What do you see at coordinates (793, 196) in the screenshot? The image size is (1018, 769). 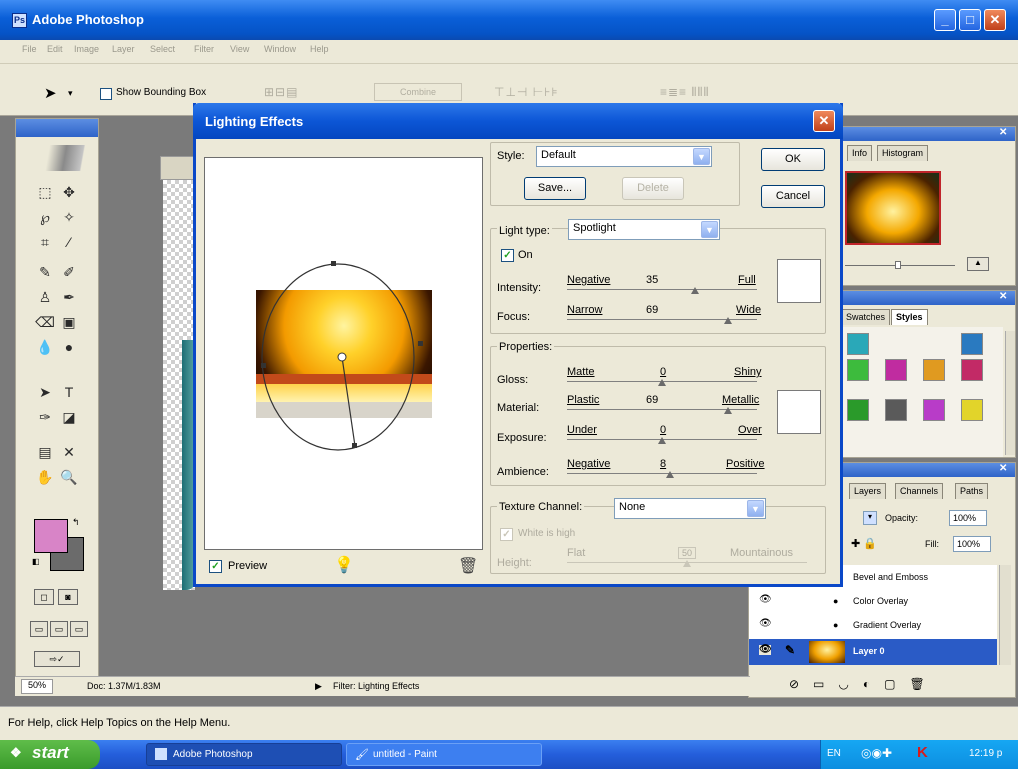 I see `cancel-button: Cancel` at bounding box center [793, 196].